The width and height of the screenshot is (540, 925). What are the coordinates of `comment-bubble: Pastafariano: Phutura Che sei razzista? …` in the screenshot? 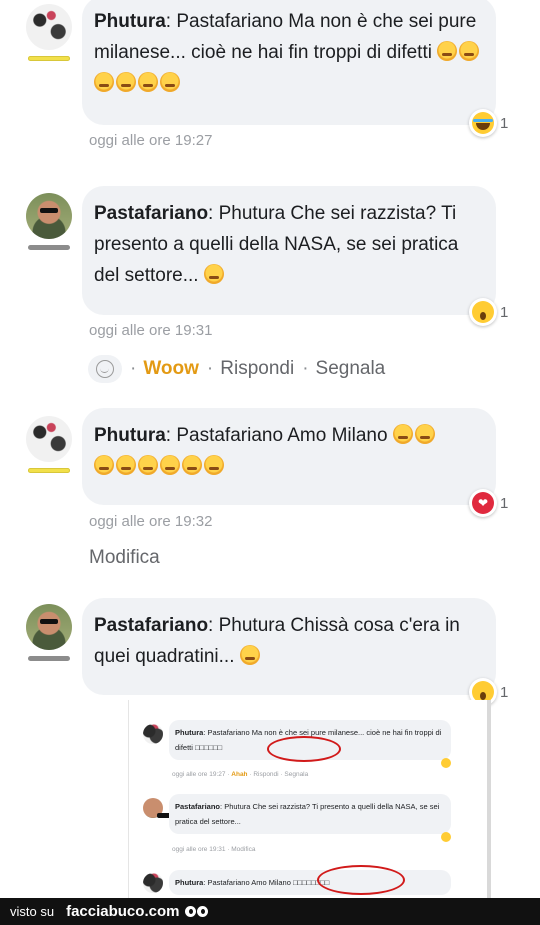 It's located at (289, 250).